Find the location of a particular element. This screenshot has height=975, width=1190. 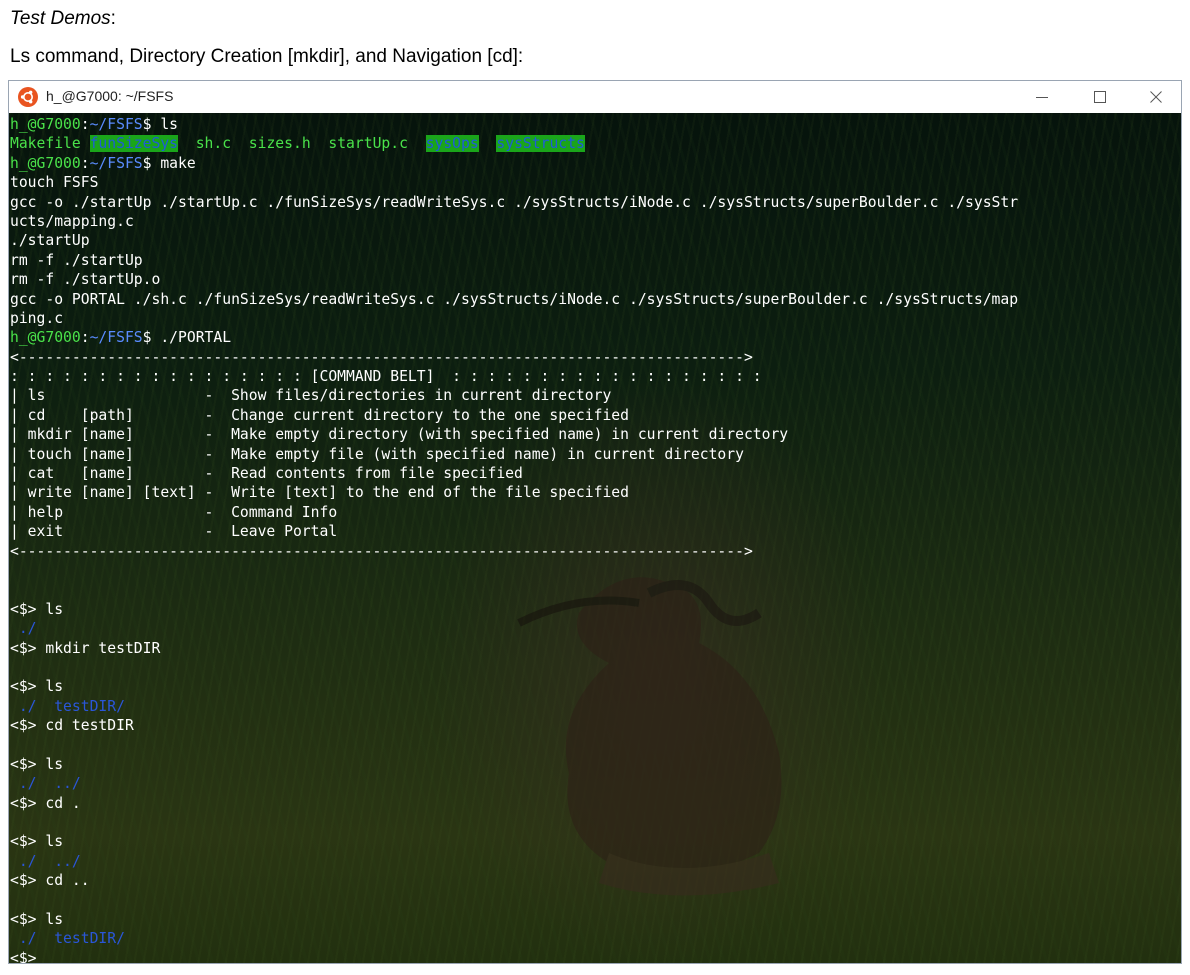

minimize-button is located at coordinates (1042, 97).